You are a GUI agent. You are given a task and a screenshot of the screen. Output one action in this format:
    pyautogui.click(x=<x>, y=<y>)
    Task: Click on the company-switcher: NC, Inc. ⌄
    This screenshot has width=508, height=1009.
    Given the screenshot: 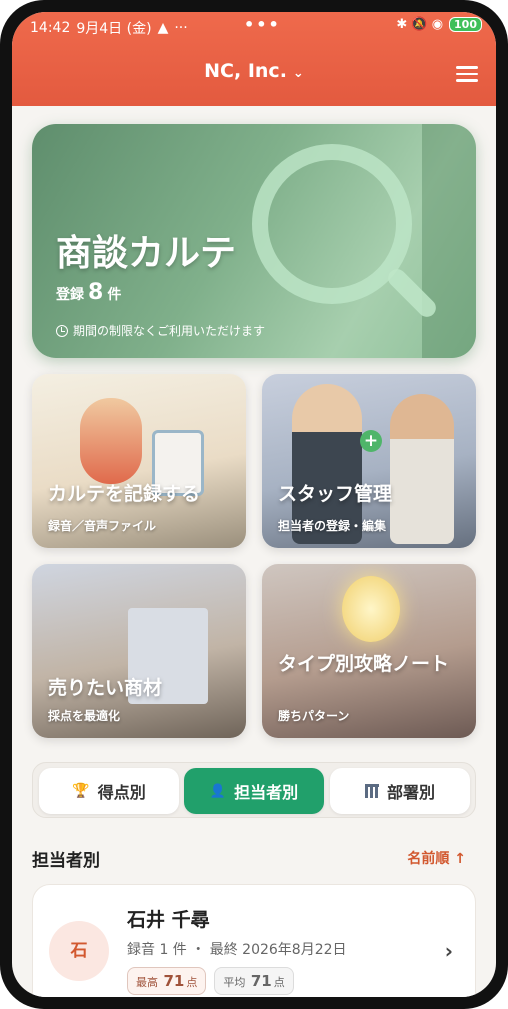 What is the action you would take?
    pyautogui.click(x=254, y=71)
    